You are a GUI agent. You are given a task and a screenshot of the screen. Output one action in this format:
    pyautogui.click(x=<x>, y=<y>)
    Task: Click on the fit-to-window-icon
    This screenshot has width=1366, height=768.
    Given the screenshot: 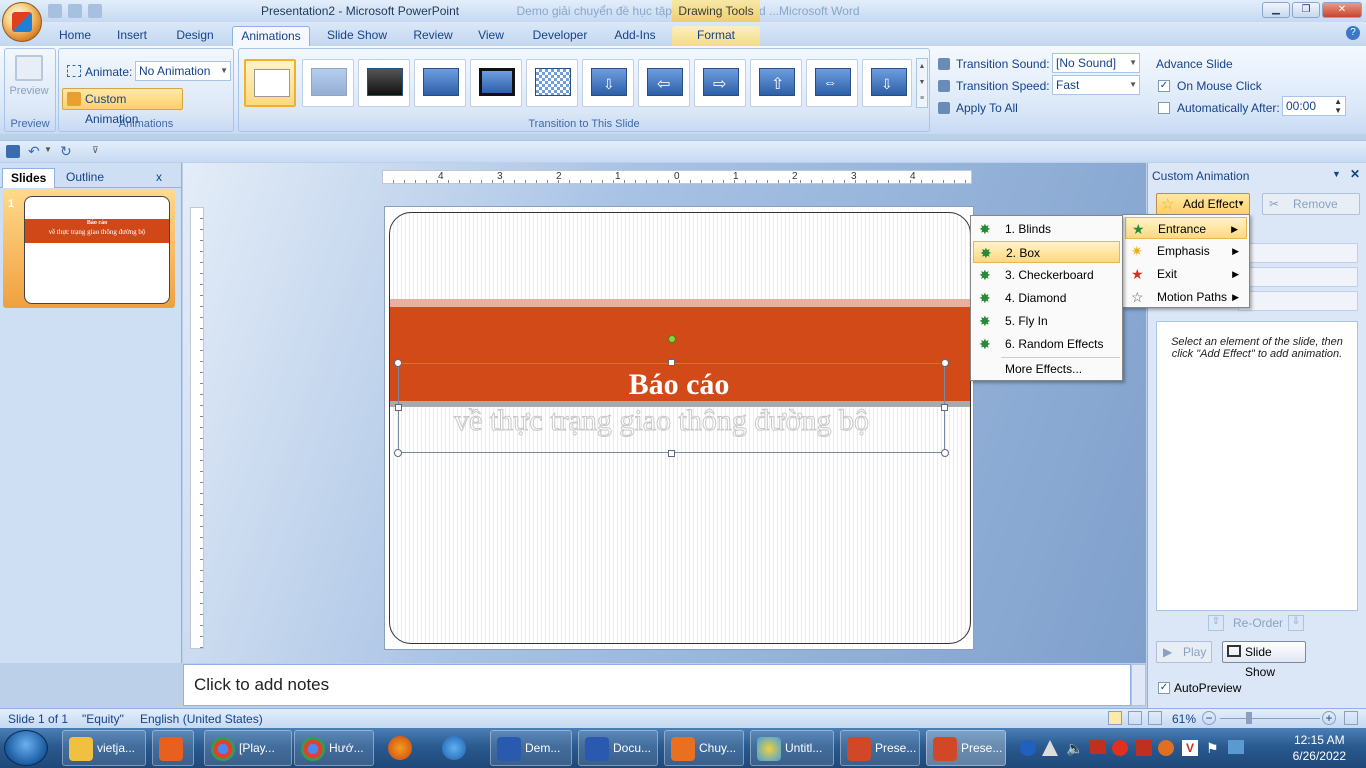 What is the action you would take?
    pyautogui.click(x=1351, y=718)
    